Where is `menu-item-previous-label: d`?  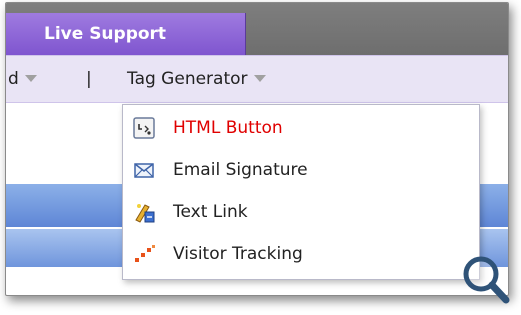 menu-item-previous-label: d is located at coordinates (13, 79).